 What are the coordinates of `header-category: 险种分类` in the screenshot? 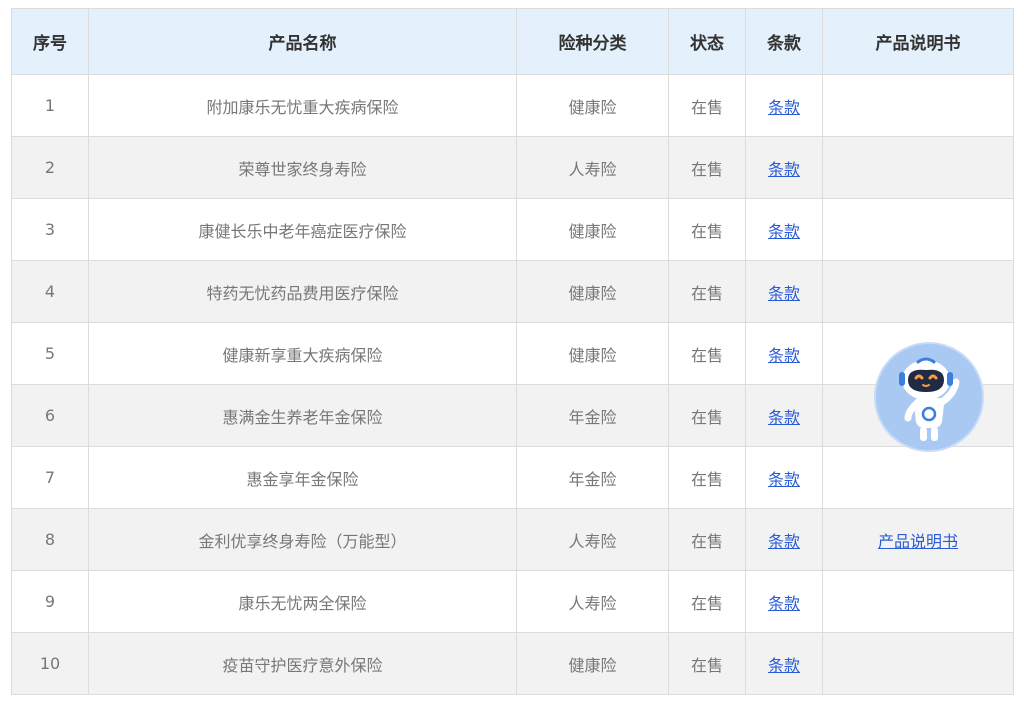 It's located at (592, 41).